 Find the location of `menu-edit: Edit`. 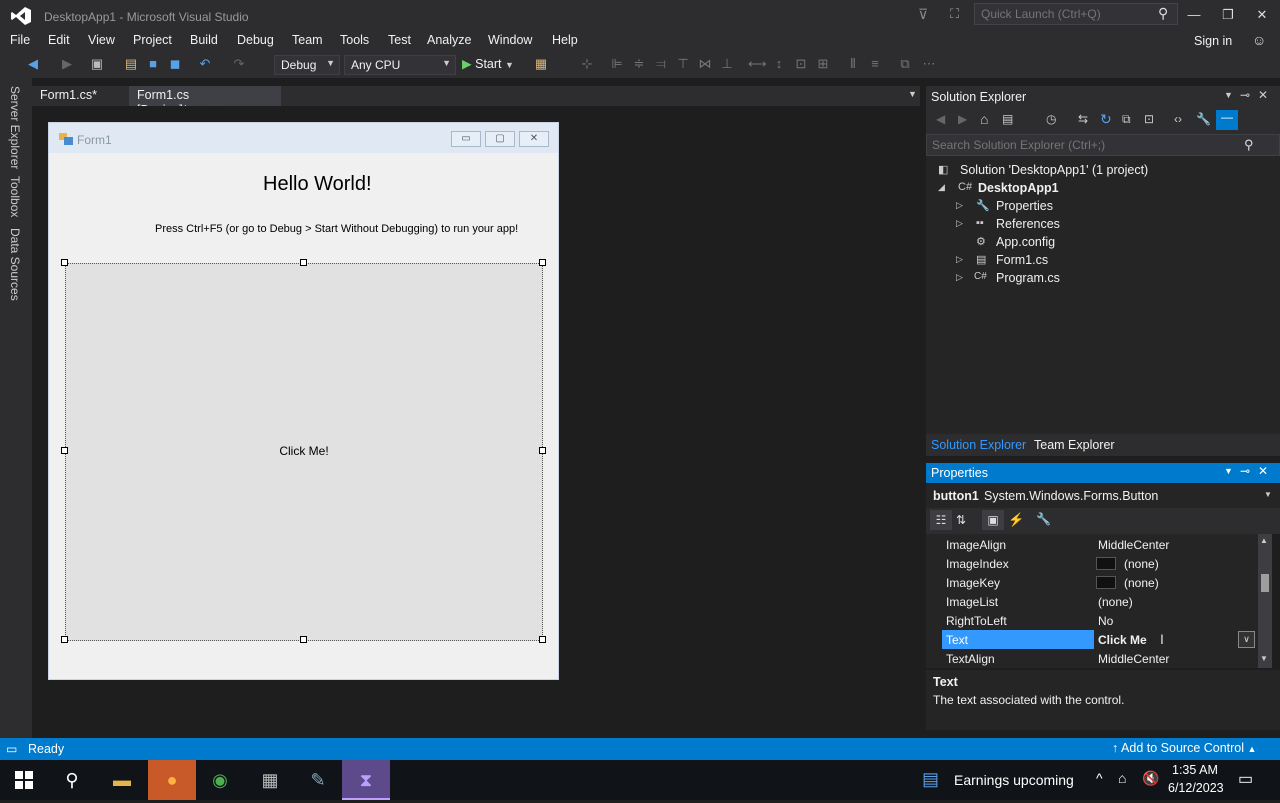

menu-edit: Edit is located at coordinates (59, 40).